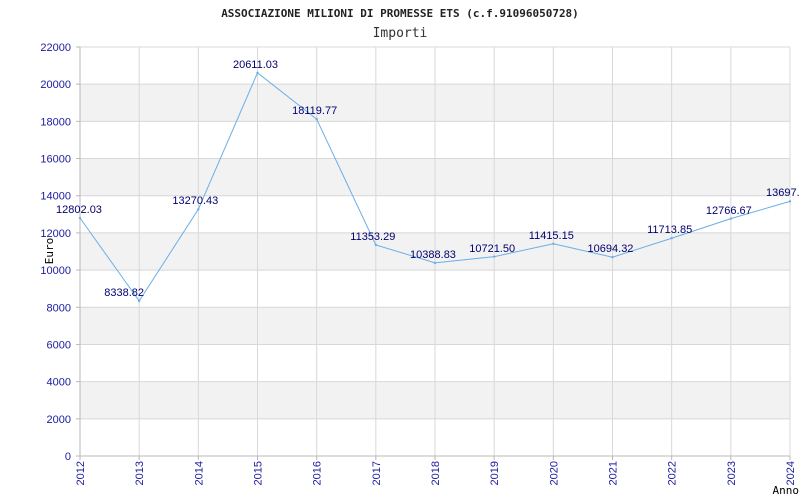  I want to click on data-point-2013, so click(139, 301).